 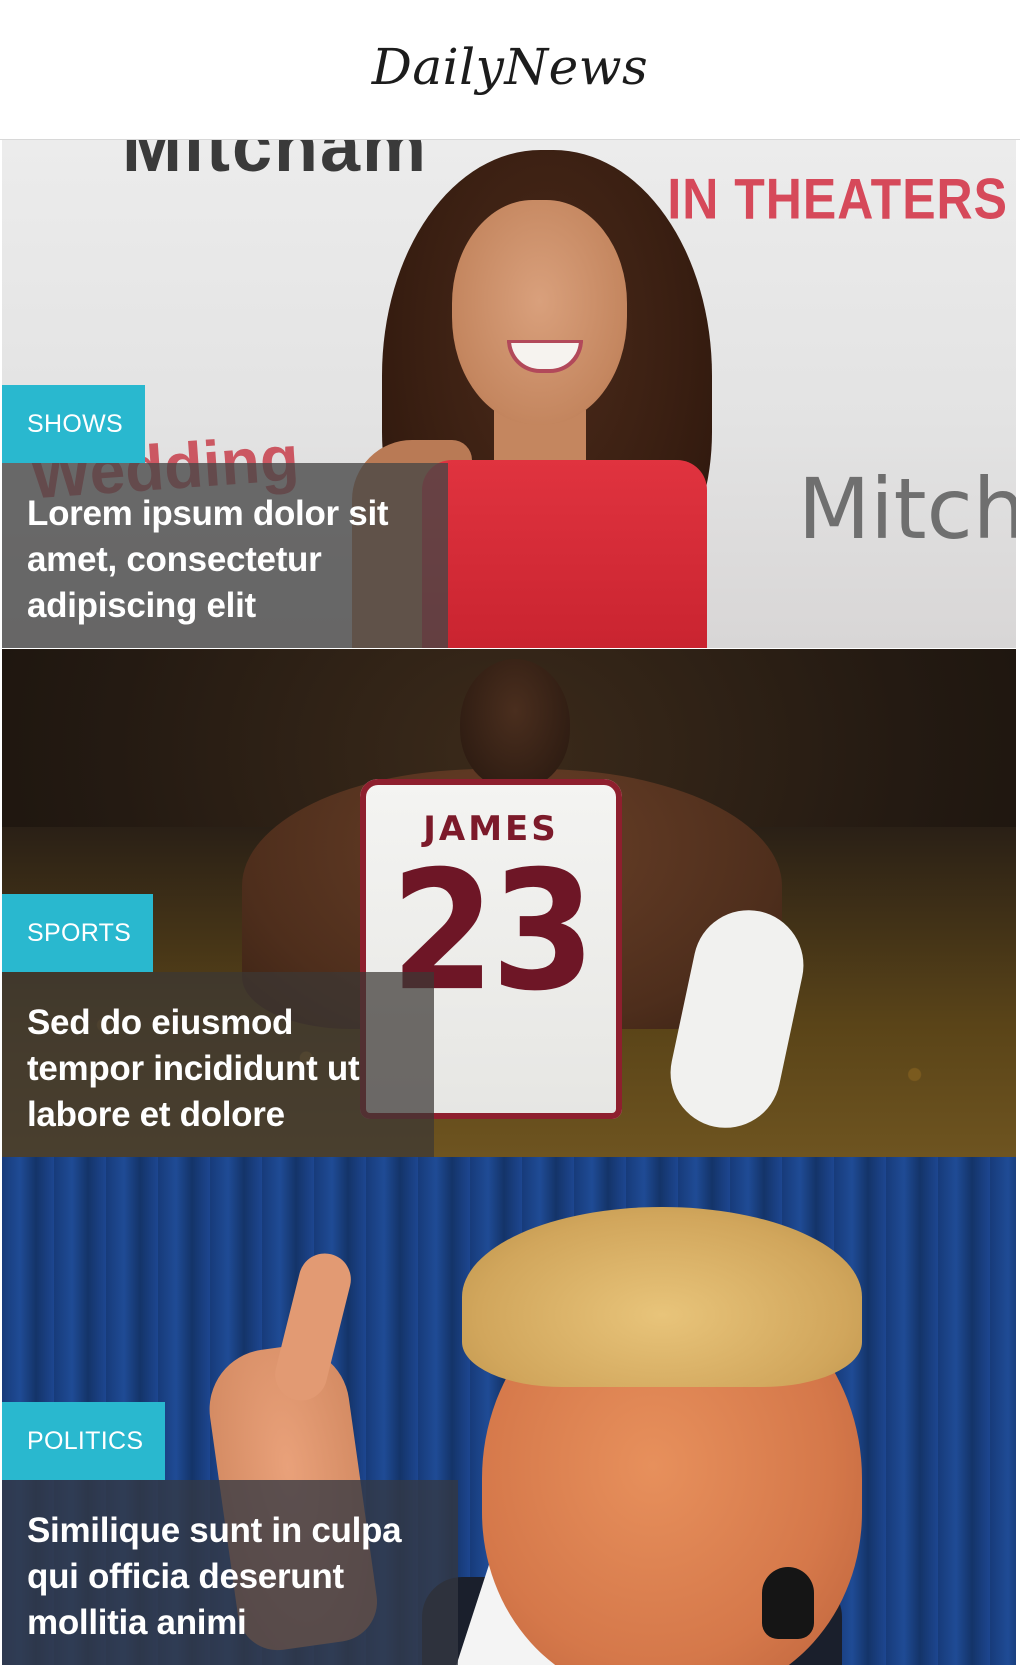 I want to click on photo-subject-hair, so click(x=662, y=1297).